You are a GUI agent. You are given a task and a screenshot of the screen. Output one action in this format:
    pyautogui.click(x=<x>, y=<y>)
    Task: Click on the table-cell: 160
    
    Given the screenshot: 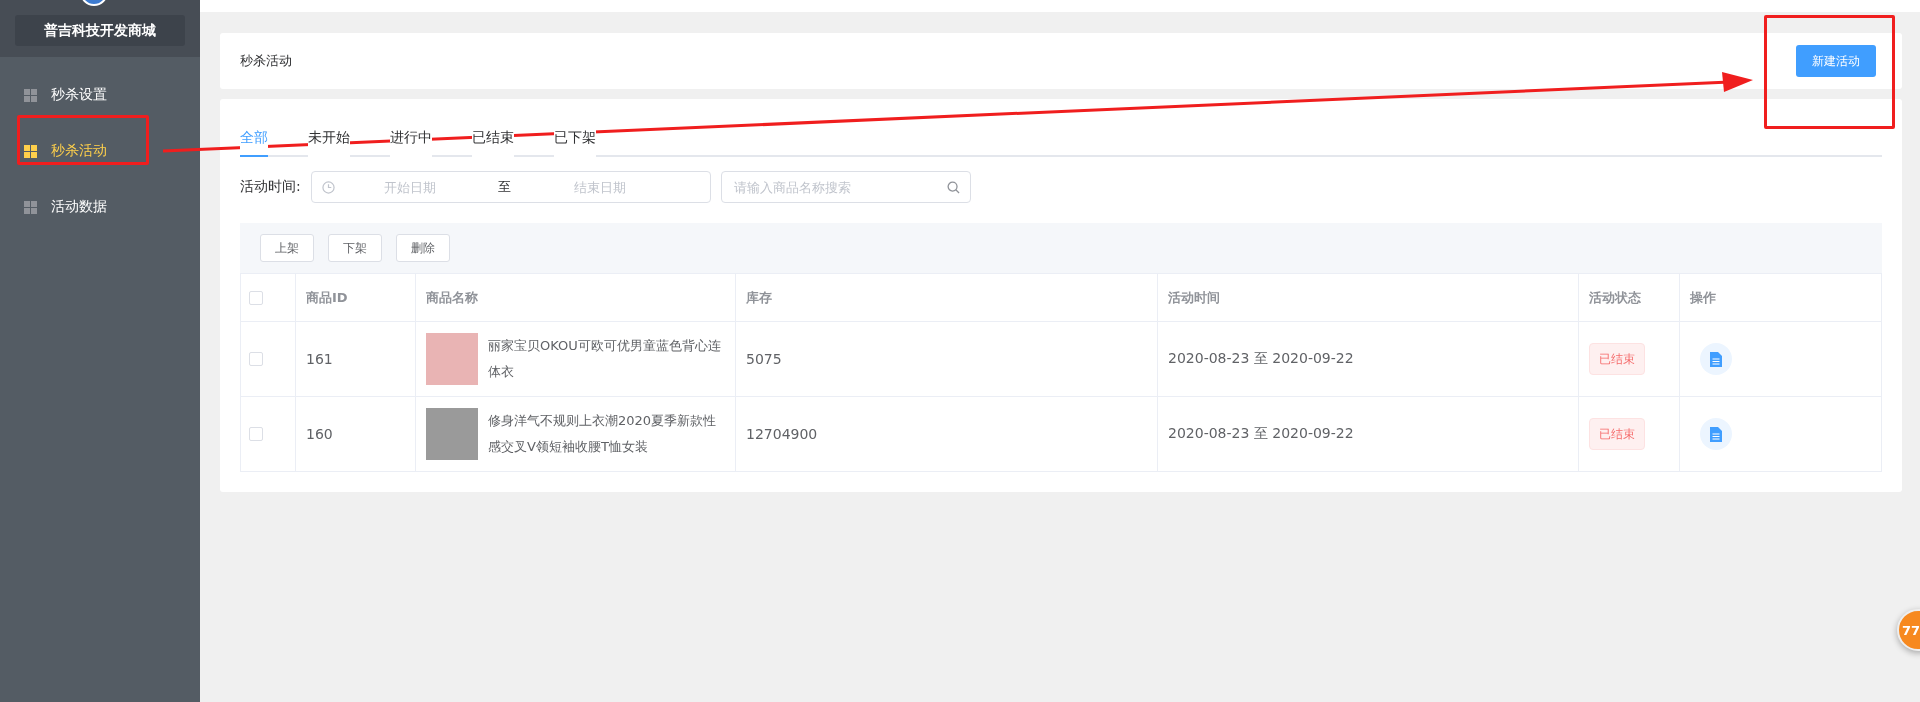 What is the action you would take?
    pyautogui.click(x=355, y=434)
    